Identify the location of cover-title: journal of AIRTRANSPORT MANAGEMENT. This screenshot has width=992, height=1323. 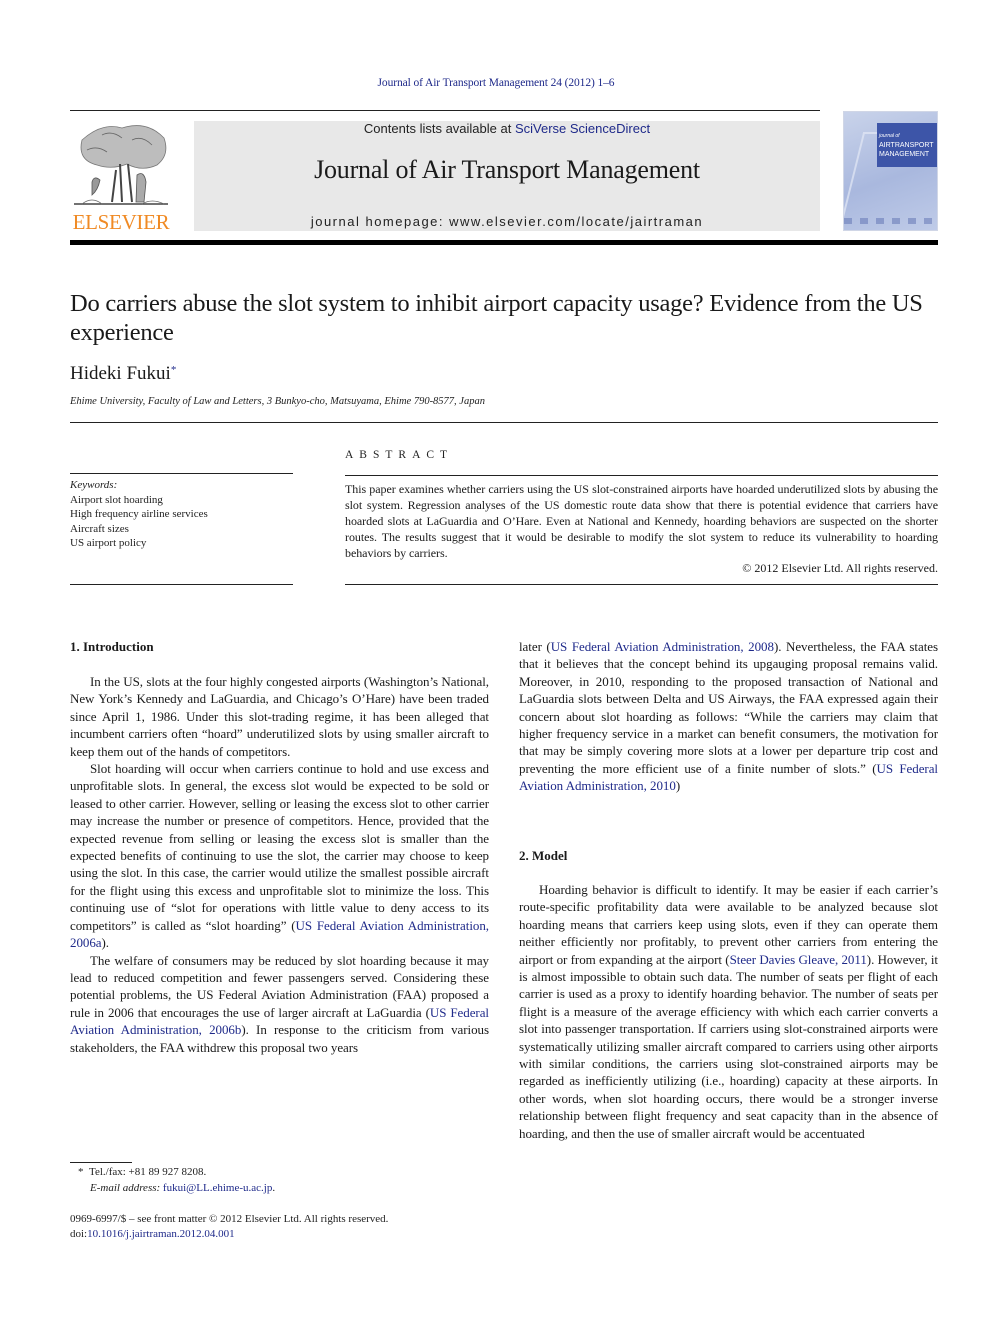
(908, 145).